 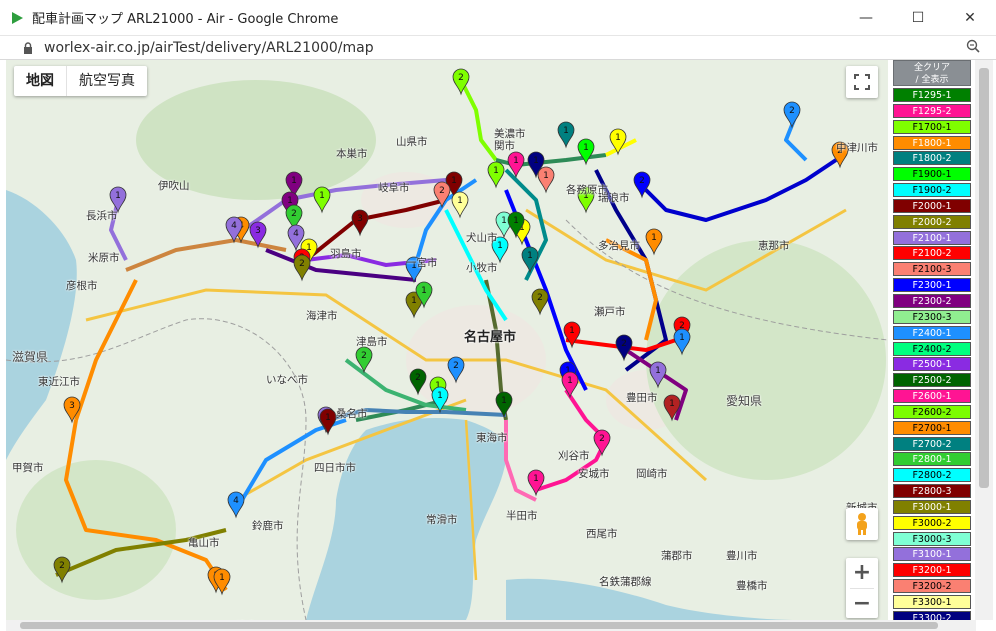 What do you see at coordinates (932, 443) in the screenshot?
I see `route-toggle-button: F2700-2` at bounding box center [932, 443].